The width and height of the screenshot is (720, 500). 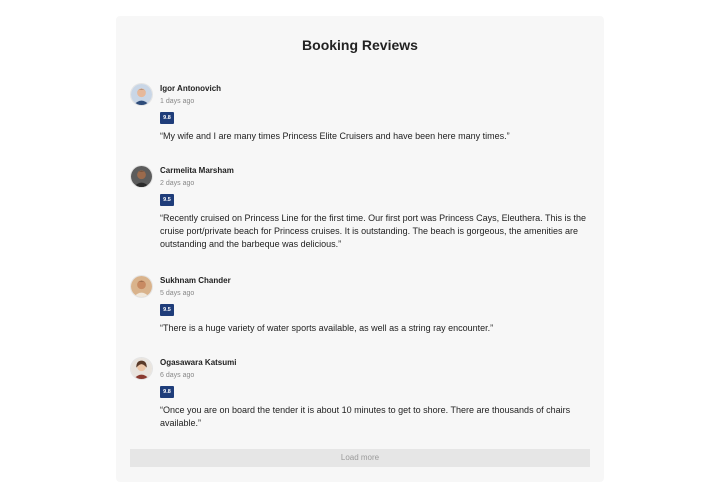 I want to click on page-title: Booking Reviews, so click(x=360, y=45).